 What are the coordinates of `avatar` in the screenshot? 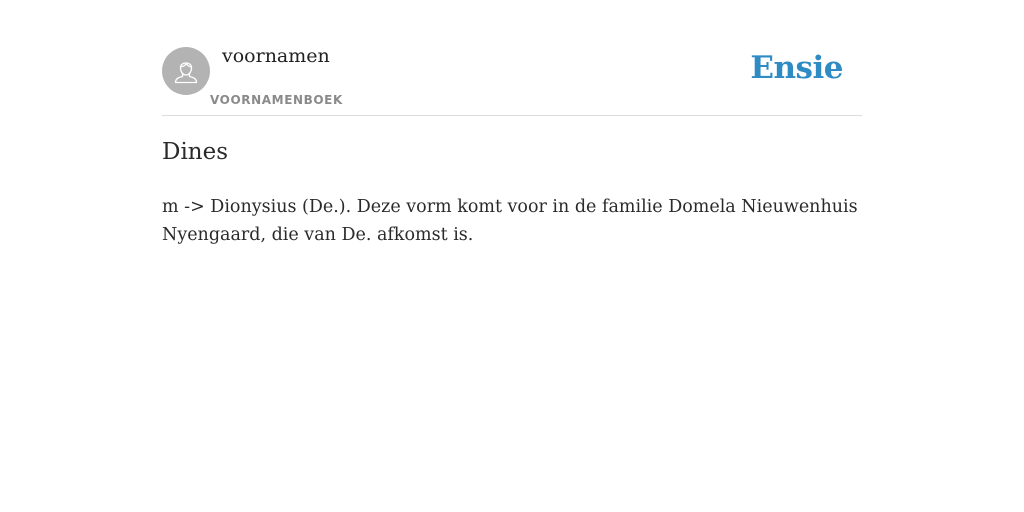 It's located at (186, 71).